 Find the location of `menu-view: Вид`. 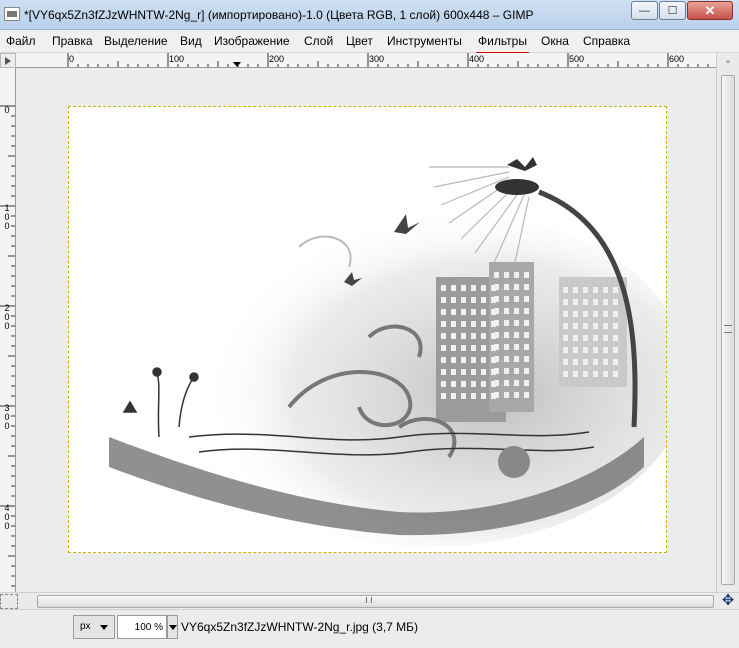

menu-view: Вид is located at coordinates (191, 41).